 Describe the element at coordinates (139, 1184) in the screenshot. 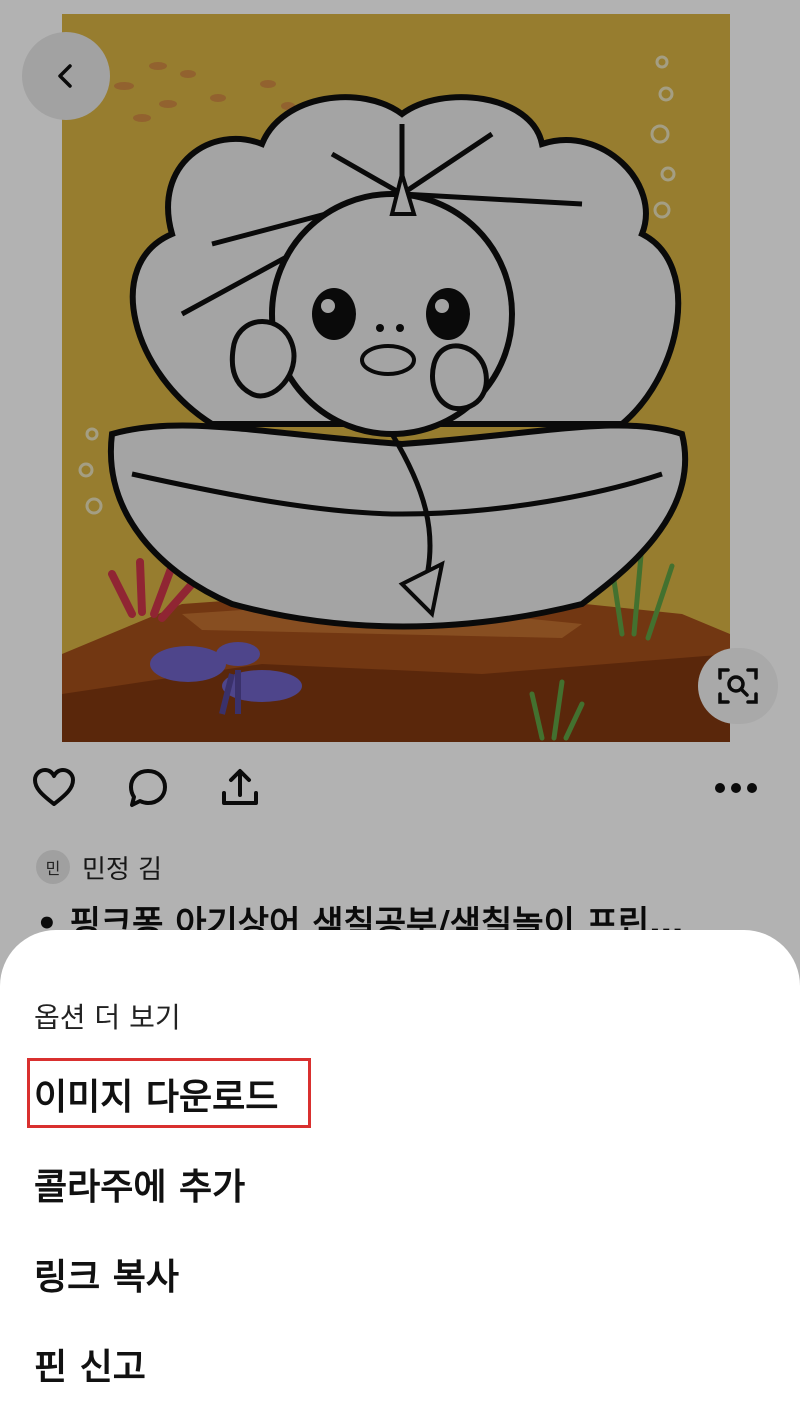

I see `add-to-collage-option: 콜라주에 추가` at that location.